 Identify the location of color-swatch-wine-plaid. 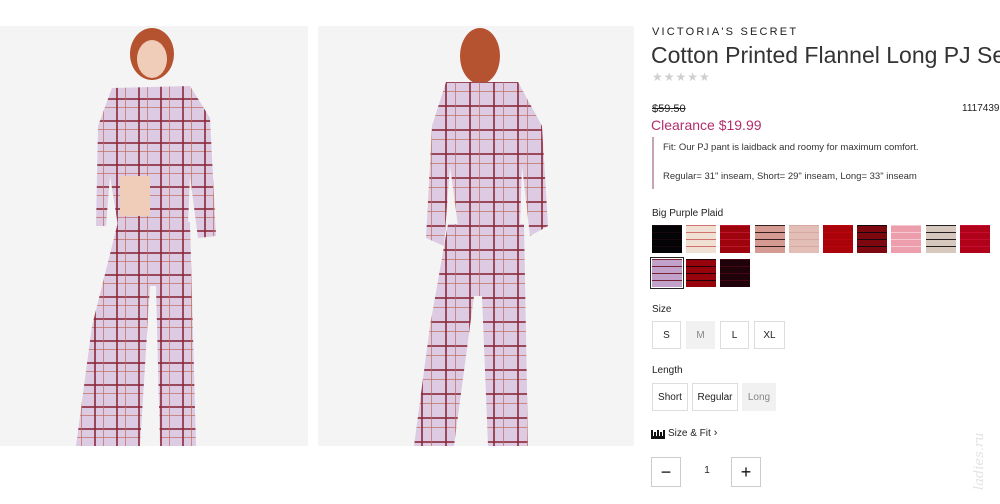
(735, 273).